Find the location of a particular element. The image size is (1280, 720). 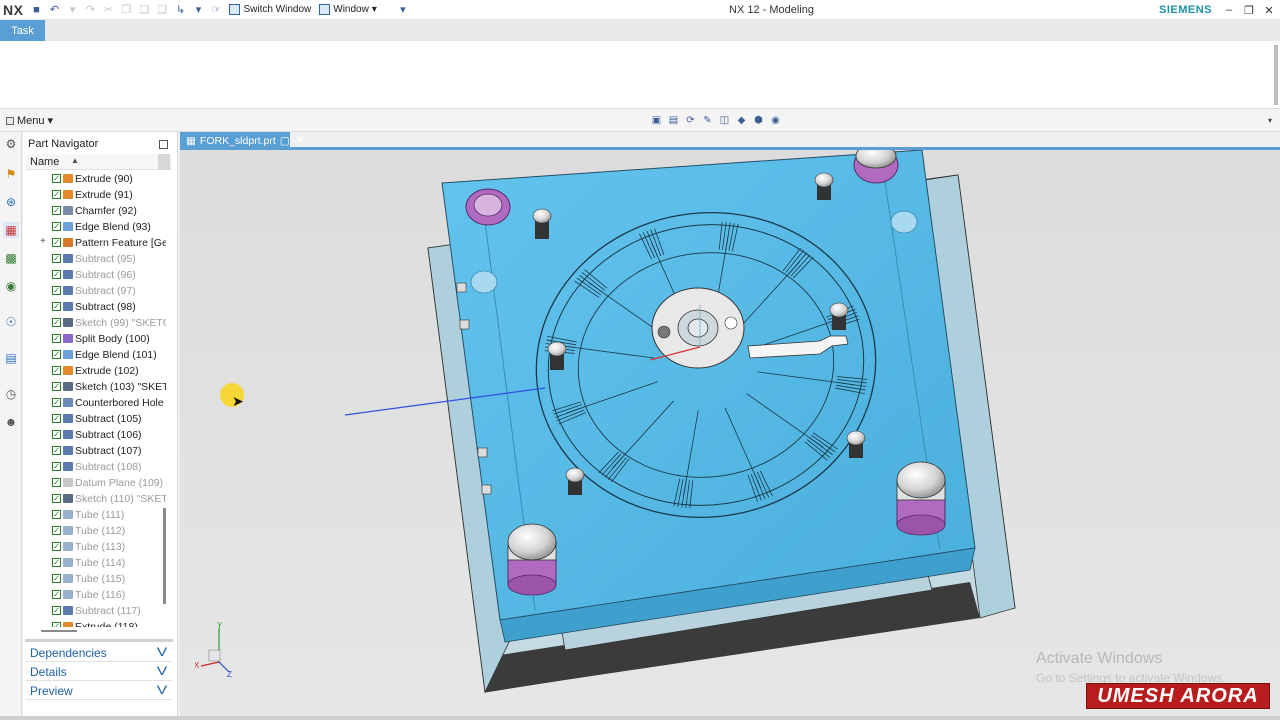

horizontal-scrollbar-thumb is located at coordinates (59, 631).